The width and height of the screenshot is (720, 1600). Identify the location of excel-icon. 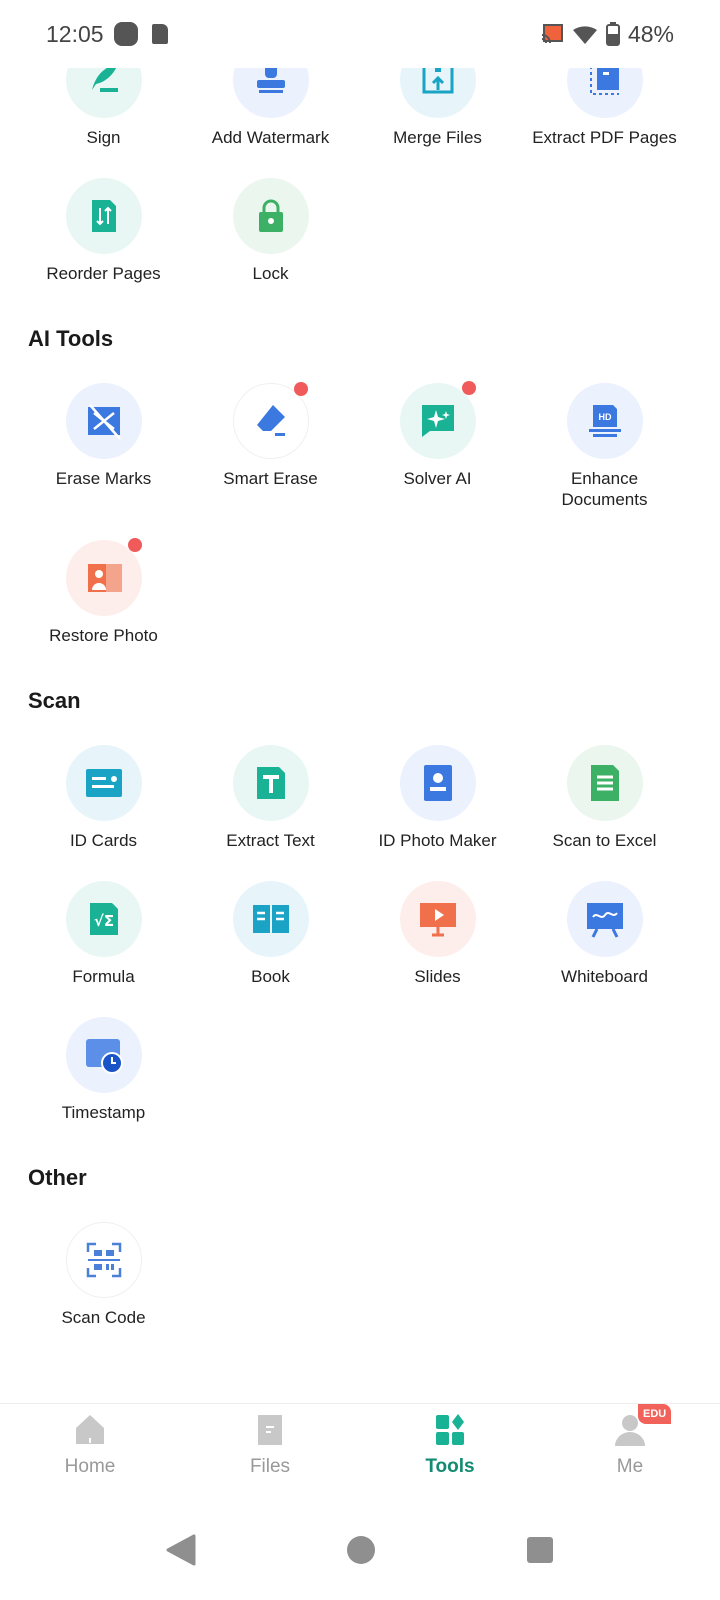
(604, 783).